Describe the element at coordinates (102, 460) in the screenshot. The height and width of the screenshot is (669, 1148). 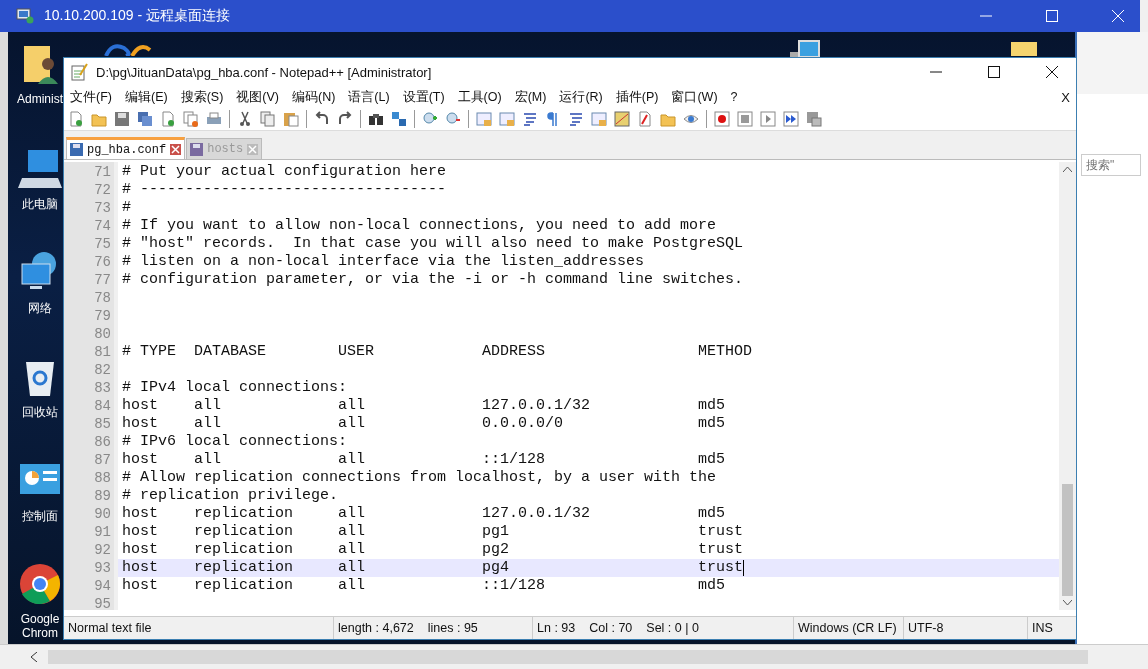
I see `line-number: 87` at that location.